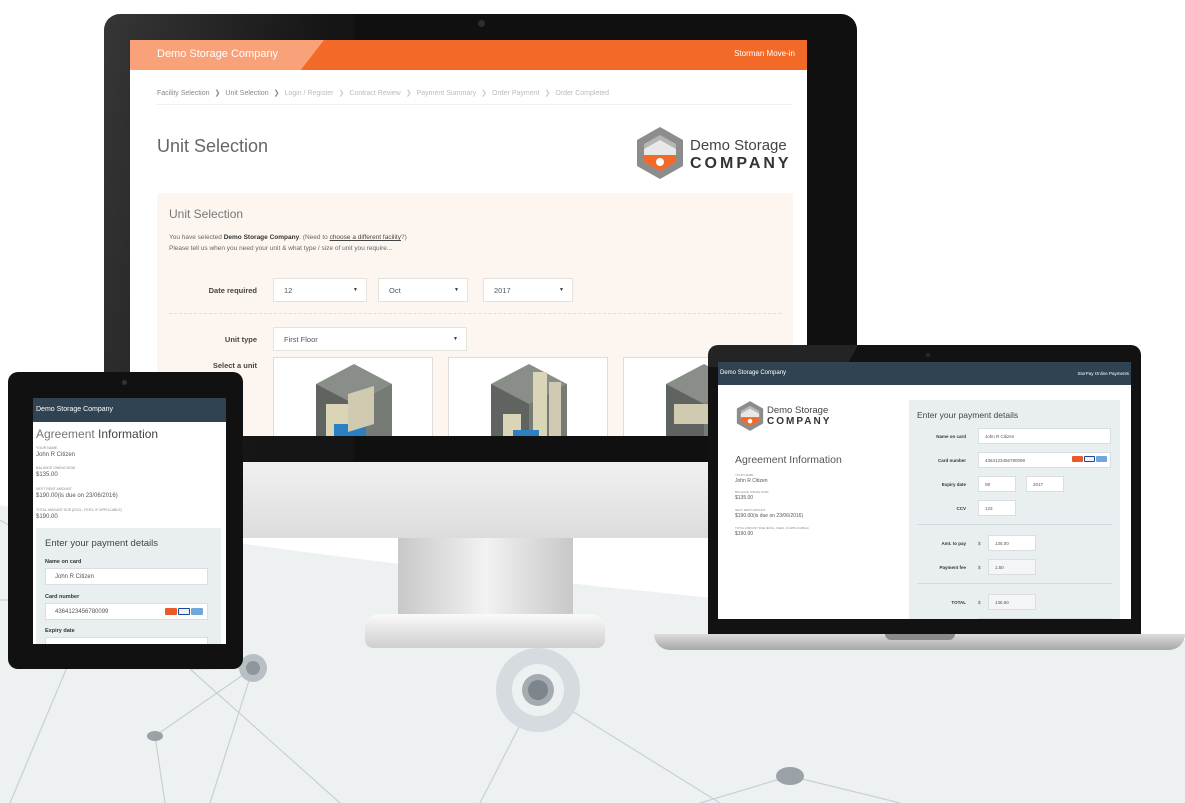  I want to click on breadcrumb-order-payment: Order Payment, so click(516, 93).